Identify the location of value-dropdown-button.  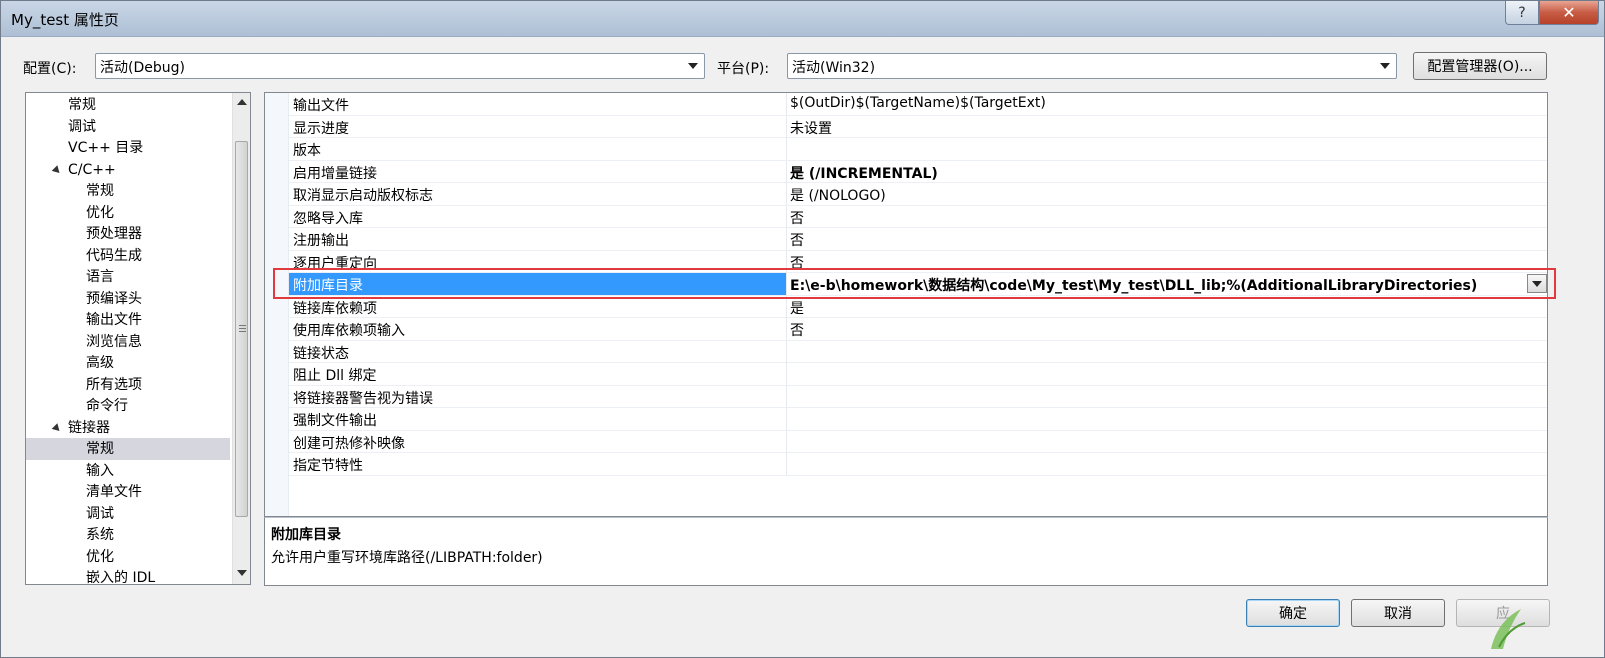
(1537, 283).